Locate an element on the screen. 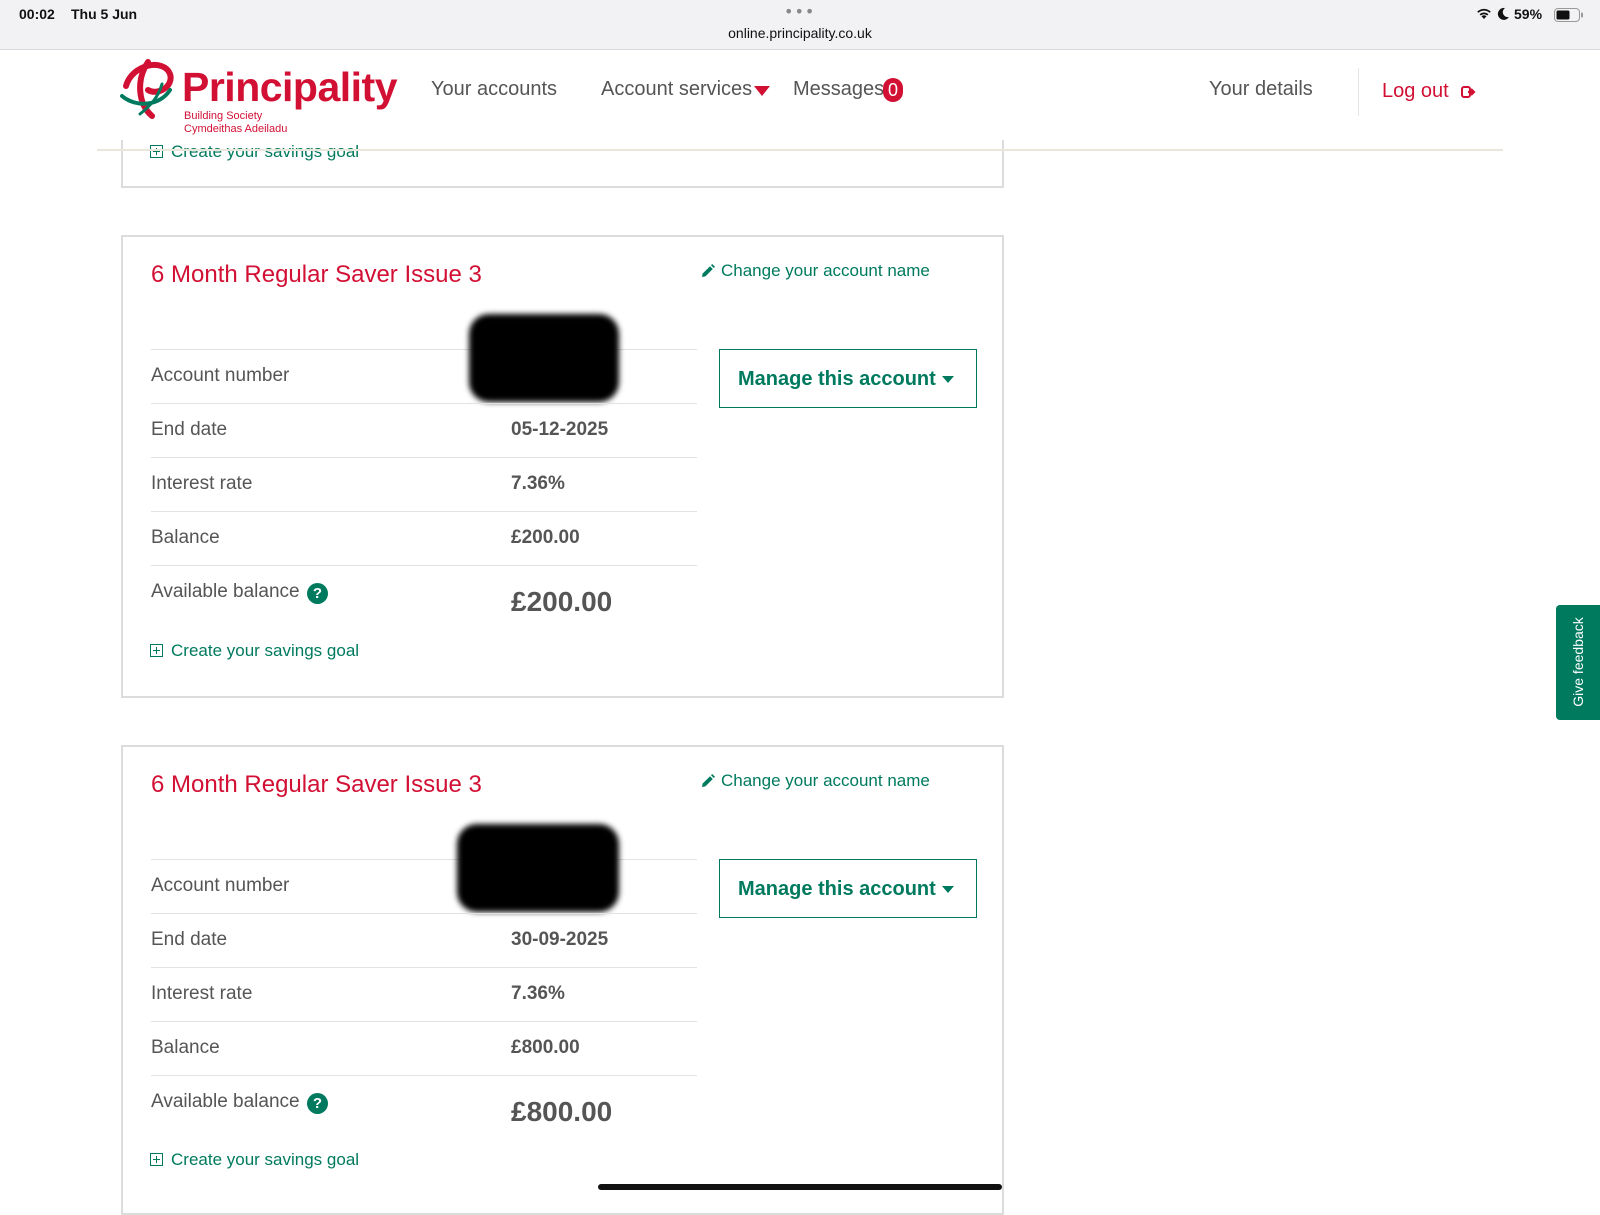 The width and height of the screenshot is (1600, 1215). dragon-logo-icon is located at coordinates (147, 89).